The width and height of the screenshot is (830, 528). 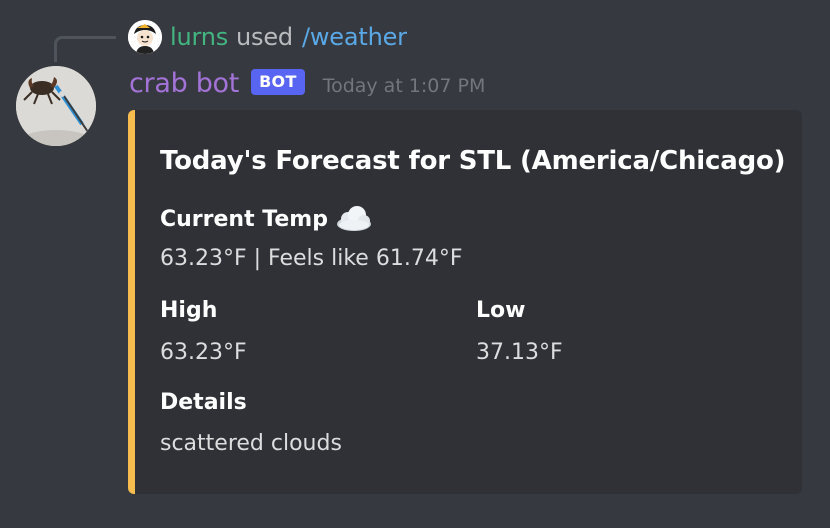 I want to click on reply-connector, so click(x=85, y=49).